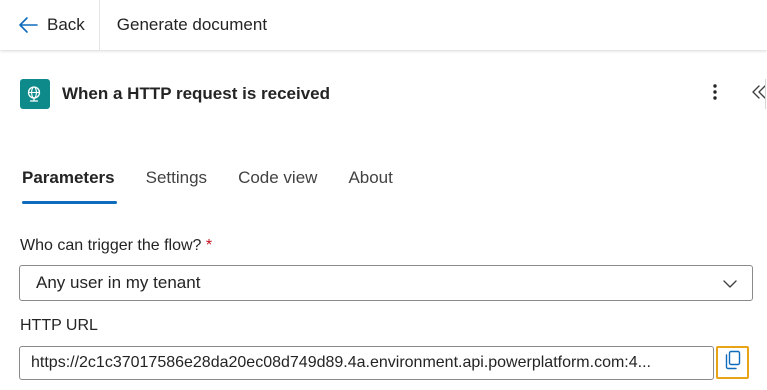 The image size is (767, 390). What do you see at coordinates (277, 182) in the screenshot?
I see `tab-code-view: Code view` at bounding box center [277, 182].